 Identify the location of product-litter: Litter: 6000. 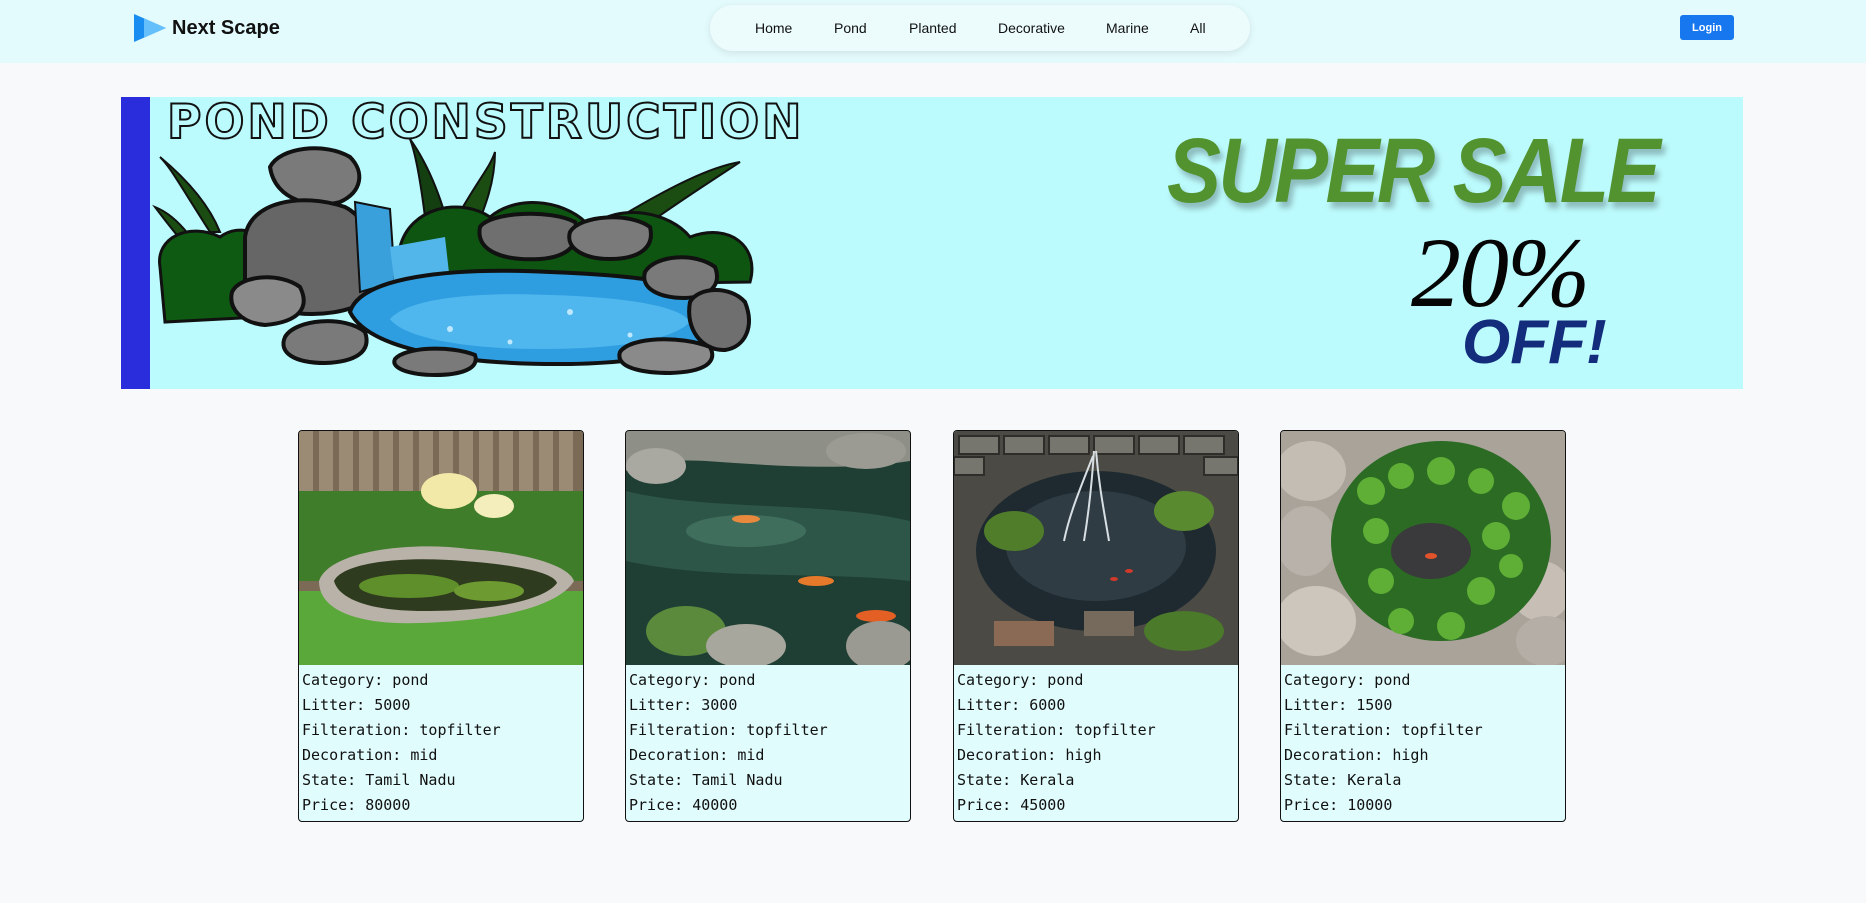
(1011, 705).